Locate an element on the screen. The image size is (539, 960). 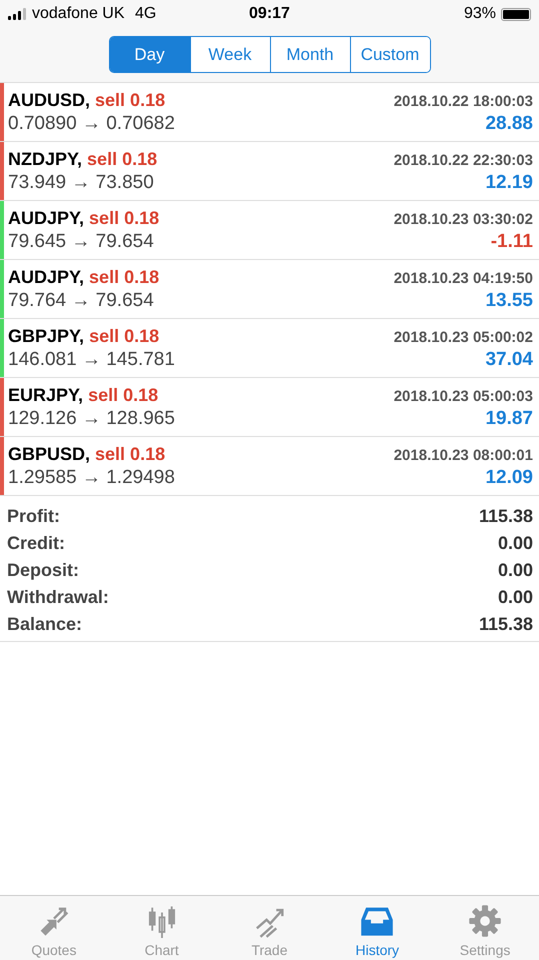
period-tab: Custom is located at coordinates (390, 54).